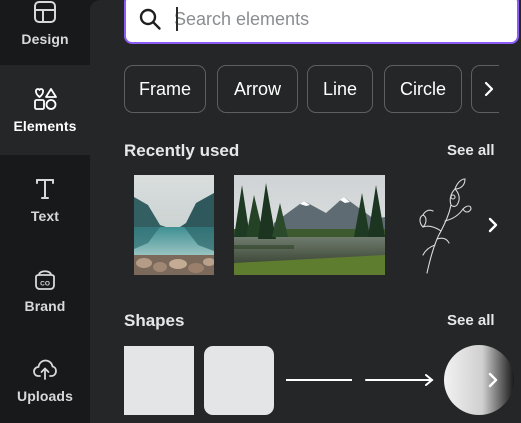  I want to click on recent-item-lake-photo, so click(174, 225).